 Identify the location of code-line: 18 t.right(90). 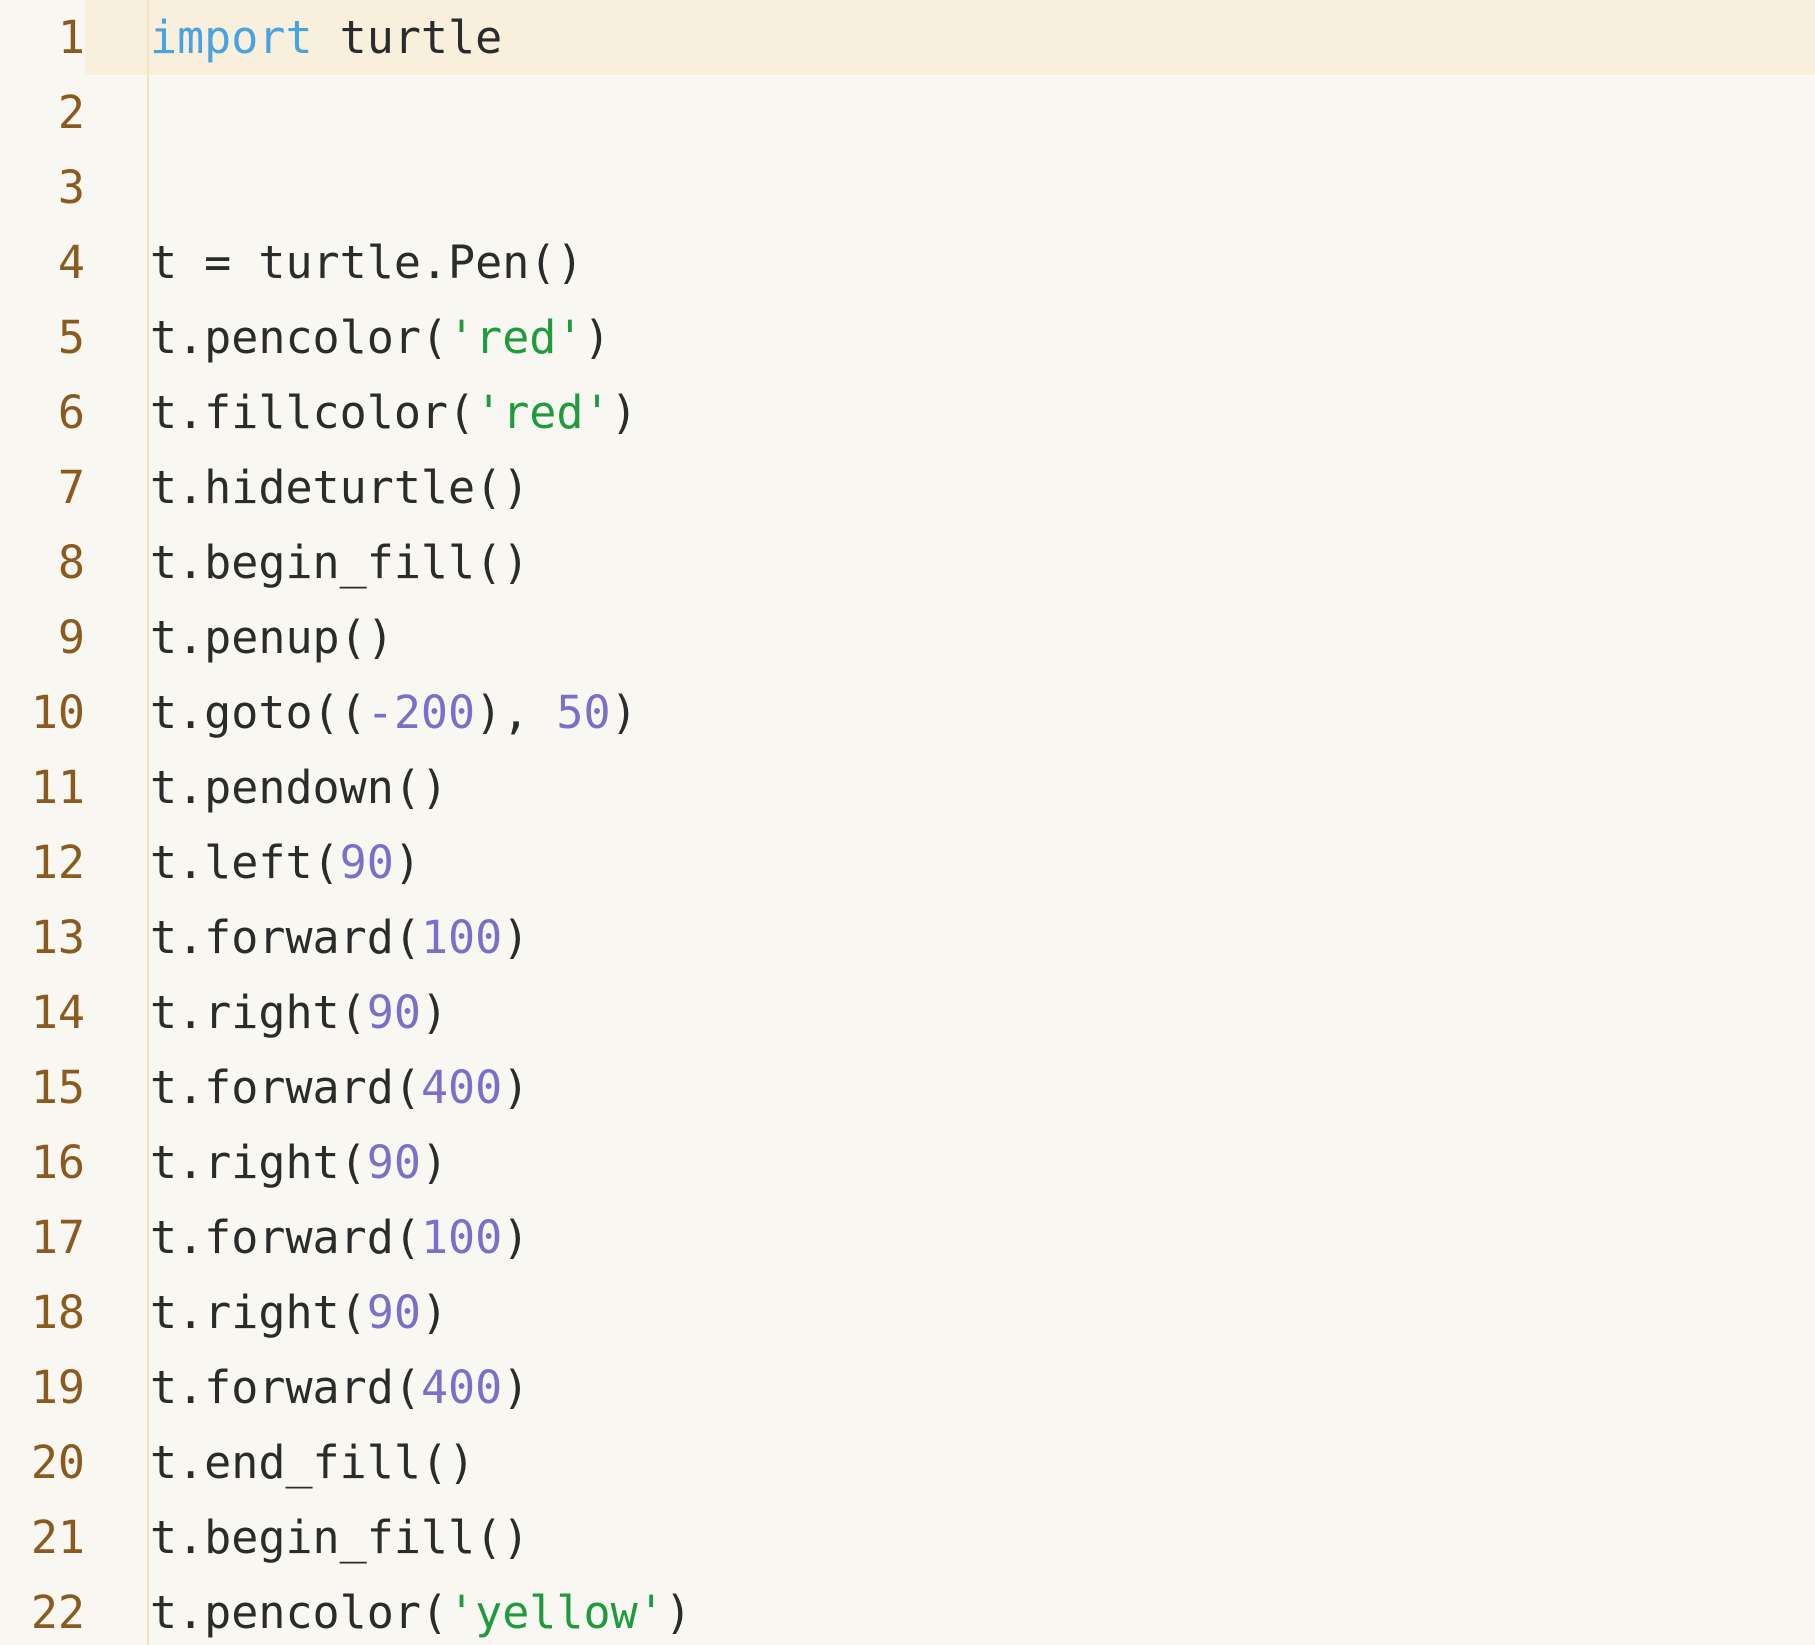
(907, 1312).